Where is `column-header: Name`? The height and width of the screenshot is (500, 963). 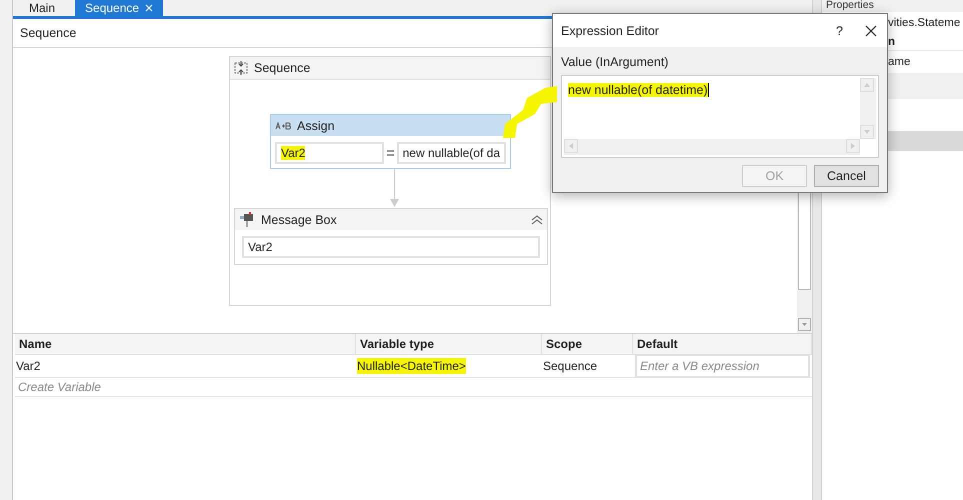
column-header: Name is located at coordinates (185, 344).